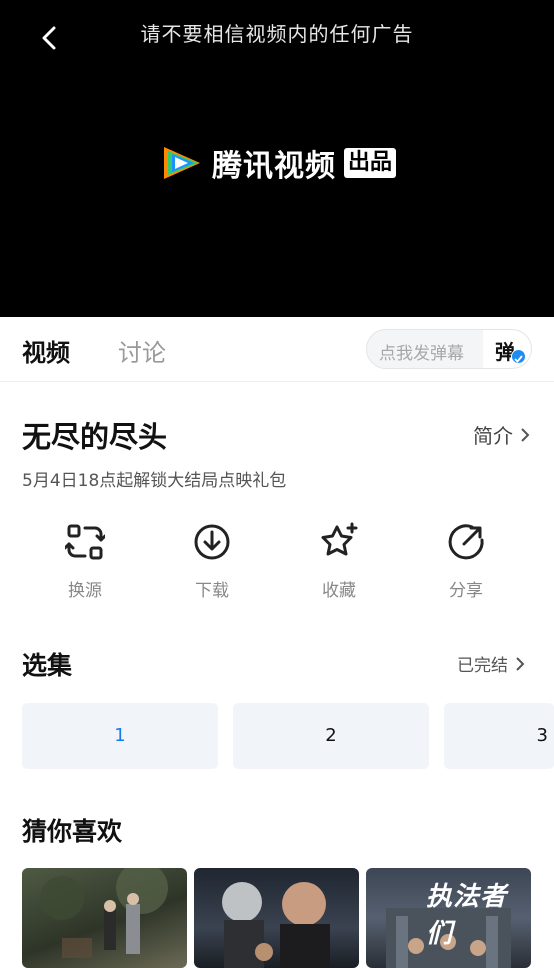 Image resolution: width=554 pixels, height=968 pixels. Describe the element at coordinates (466, 591) in the screenshot. I see `share-label: 分享` at that location.